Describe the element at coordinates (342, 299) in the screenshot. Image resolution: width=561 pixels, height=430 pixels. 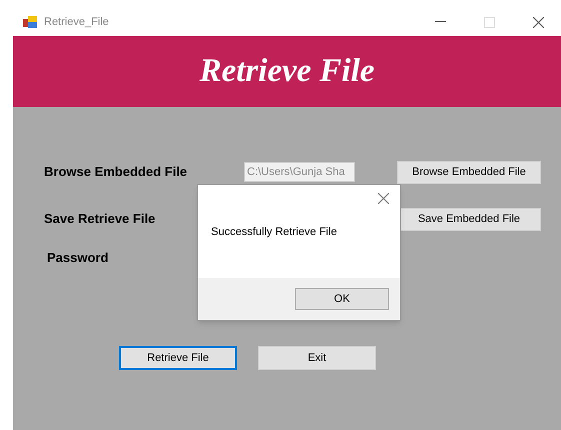
I see `ok-button: OK` at that location.